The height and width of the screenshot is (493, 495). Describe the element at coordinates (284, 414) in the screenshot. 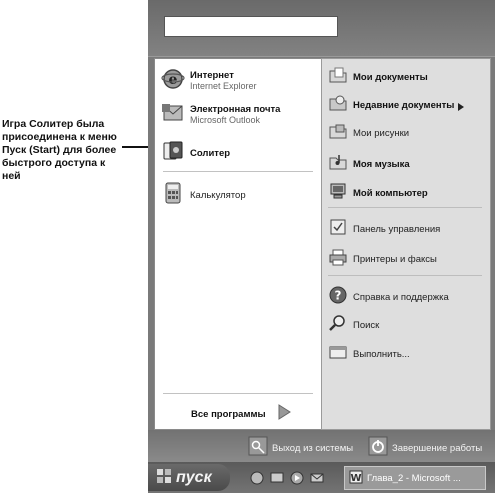

I see `arrow-right-icon` at that location.